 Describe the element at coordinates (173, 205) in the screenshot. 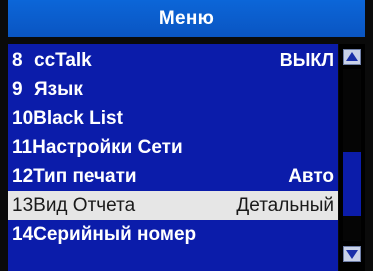

I see `menu-item-report-type: 13 Вид Отчета Детальный` at that location.